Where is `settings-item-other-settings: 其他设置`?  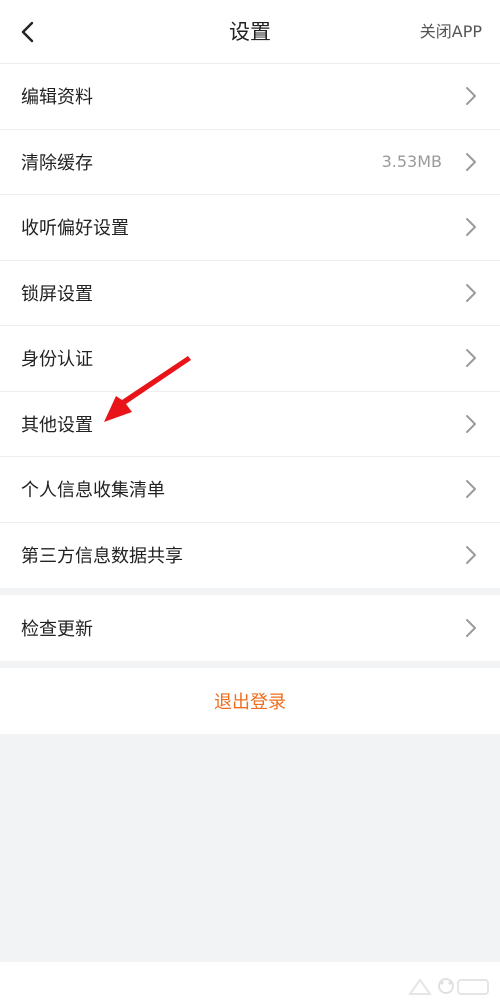 settings-item-other-settings: 其他设置 is located at coordinates (250, 424).